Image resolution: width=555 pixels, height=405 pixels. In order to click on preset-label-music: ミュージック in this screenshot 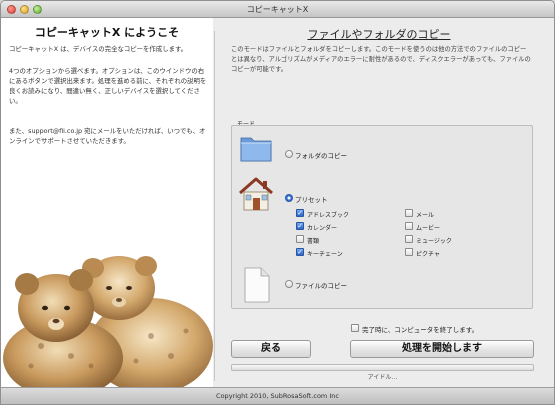, I will do `click(434, 240)`.